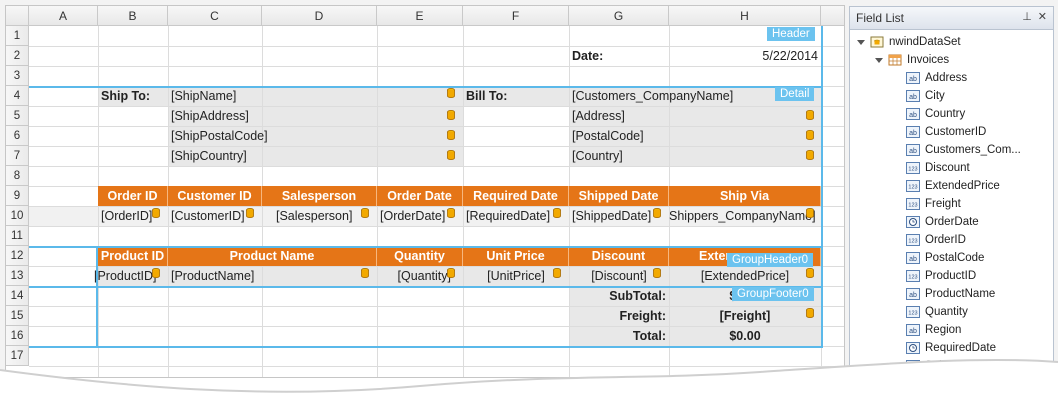 The image size is (1058, 406). I want to click on freight-label: Freight:, so click(619, 316).